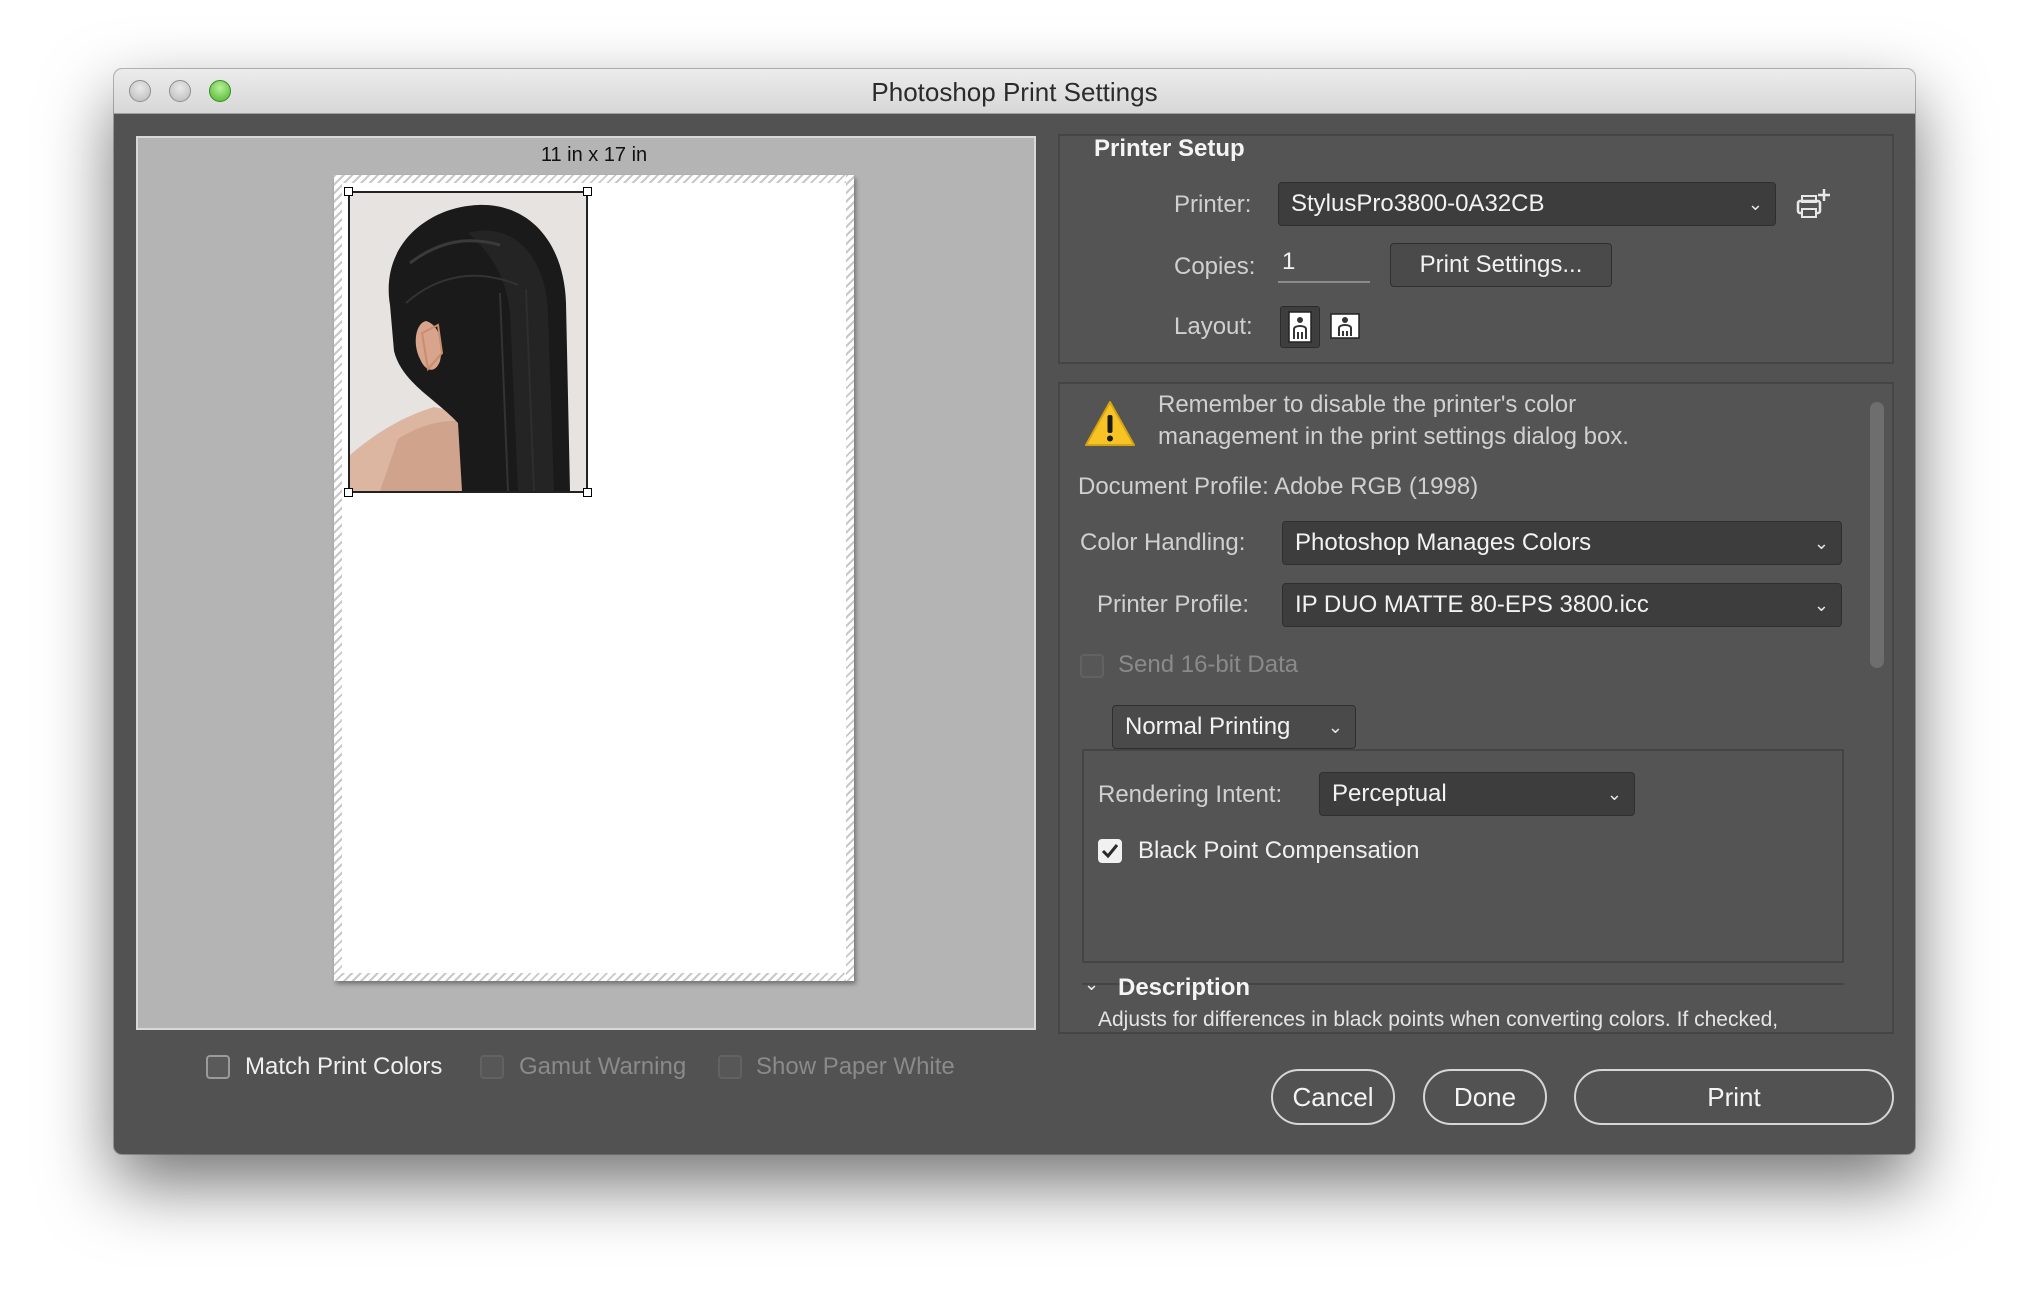 This screenshot has width=2028, height=1312. What do you see at coordinates (1184, 988) in the screenshot?
I see `description-title: Description` at bounding box center [1184, 988].